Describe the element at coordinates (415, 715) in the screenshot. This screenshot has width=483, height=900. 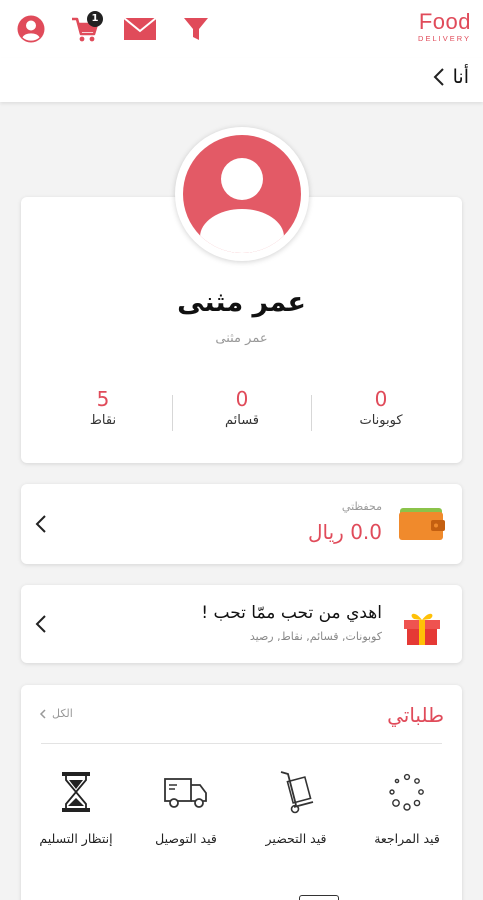
I see `orders-title: طلباتي` at that location.